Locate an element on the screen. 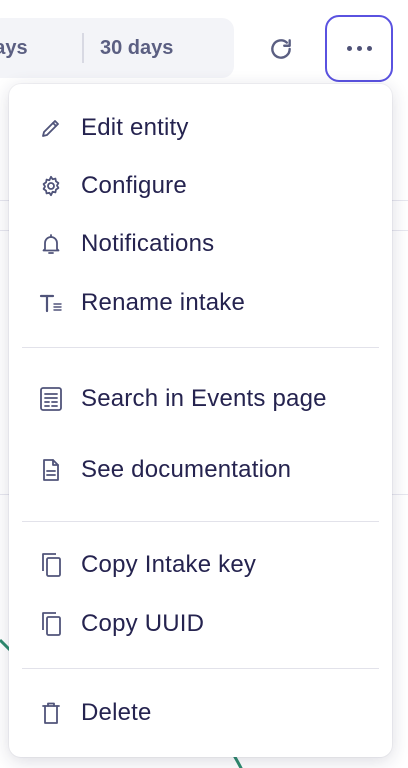 The height and width of the screenshot is (768, 408). menu-item-label: Notifications is located at coordinates (148, 243).